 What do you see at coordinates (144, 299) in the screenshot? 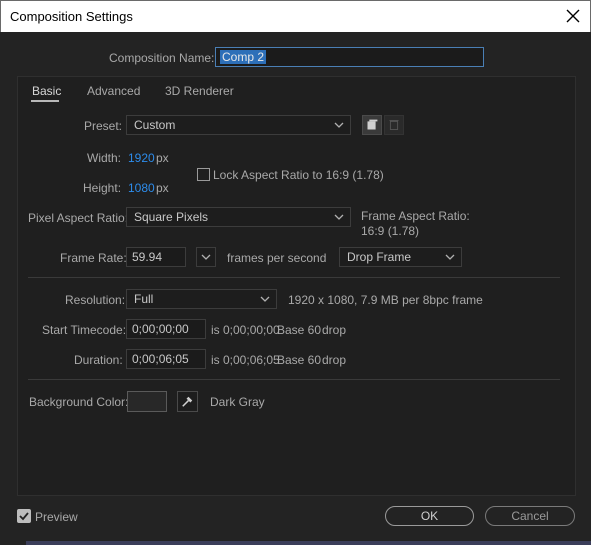
I see `resolution-value: Full` at bounding box center [144, 299].